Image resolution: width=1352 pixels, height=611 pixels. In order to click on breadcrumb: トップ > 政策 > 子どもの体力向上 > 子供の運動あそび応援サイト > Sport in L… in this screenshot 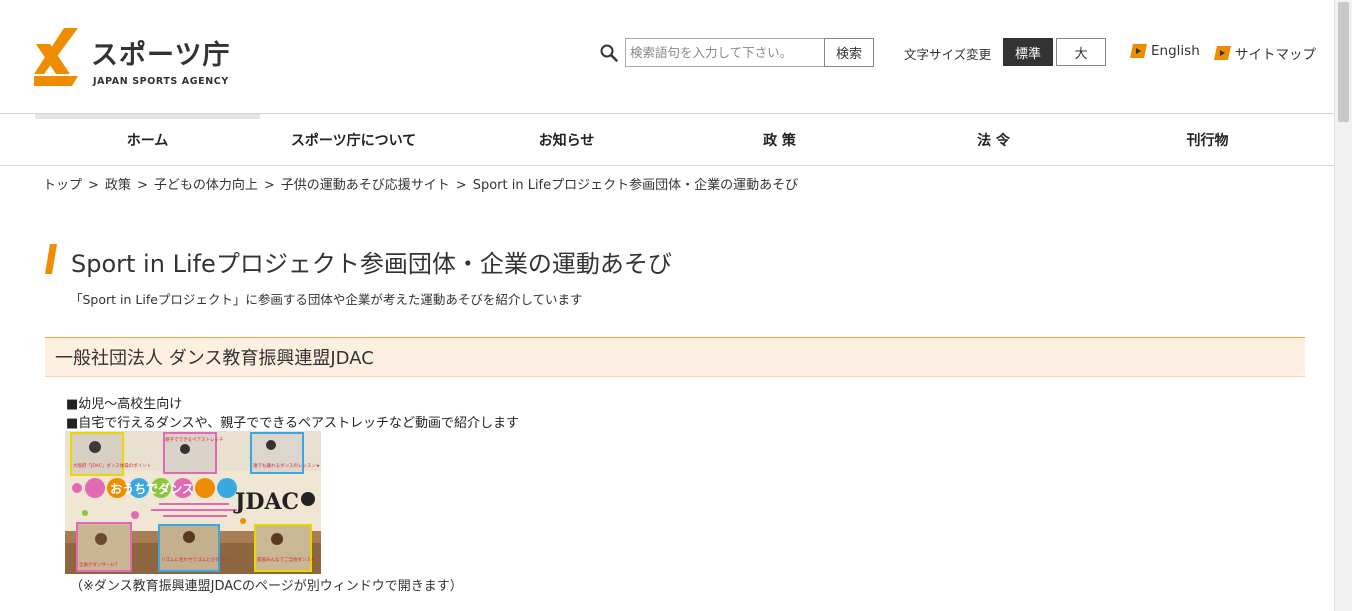, I will do `click(420, 183)`.